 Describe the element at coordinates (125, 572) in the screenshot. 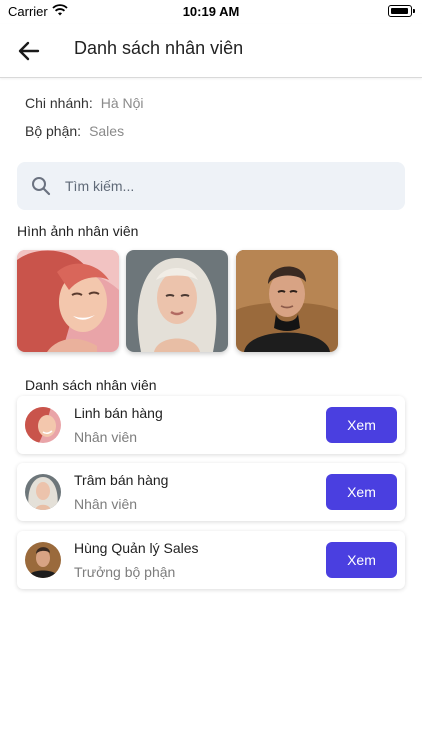

I see `employee-role: Trưởng bộ phận` at that location.